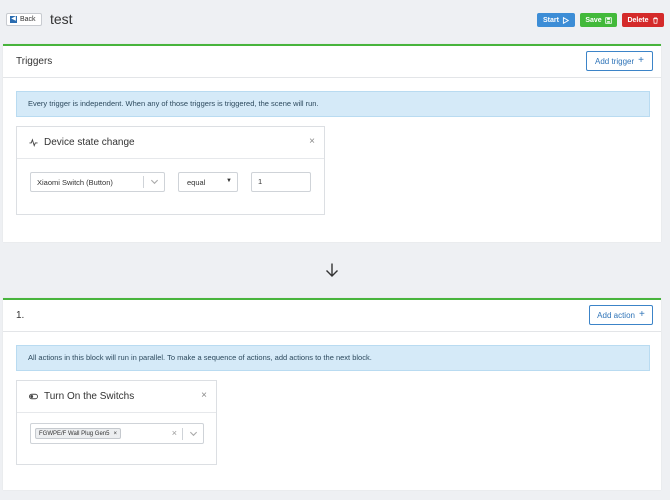 This screenshot has width=670, height=500. I want to click on triggers-header: Triggers Add trigger +, so click(332, 62).